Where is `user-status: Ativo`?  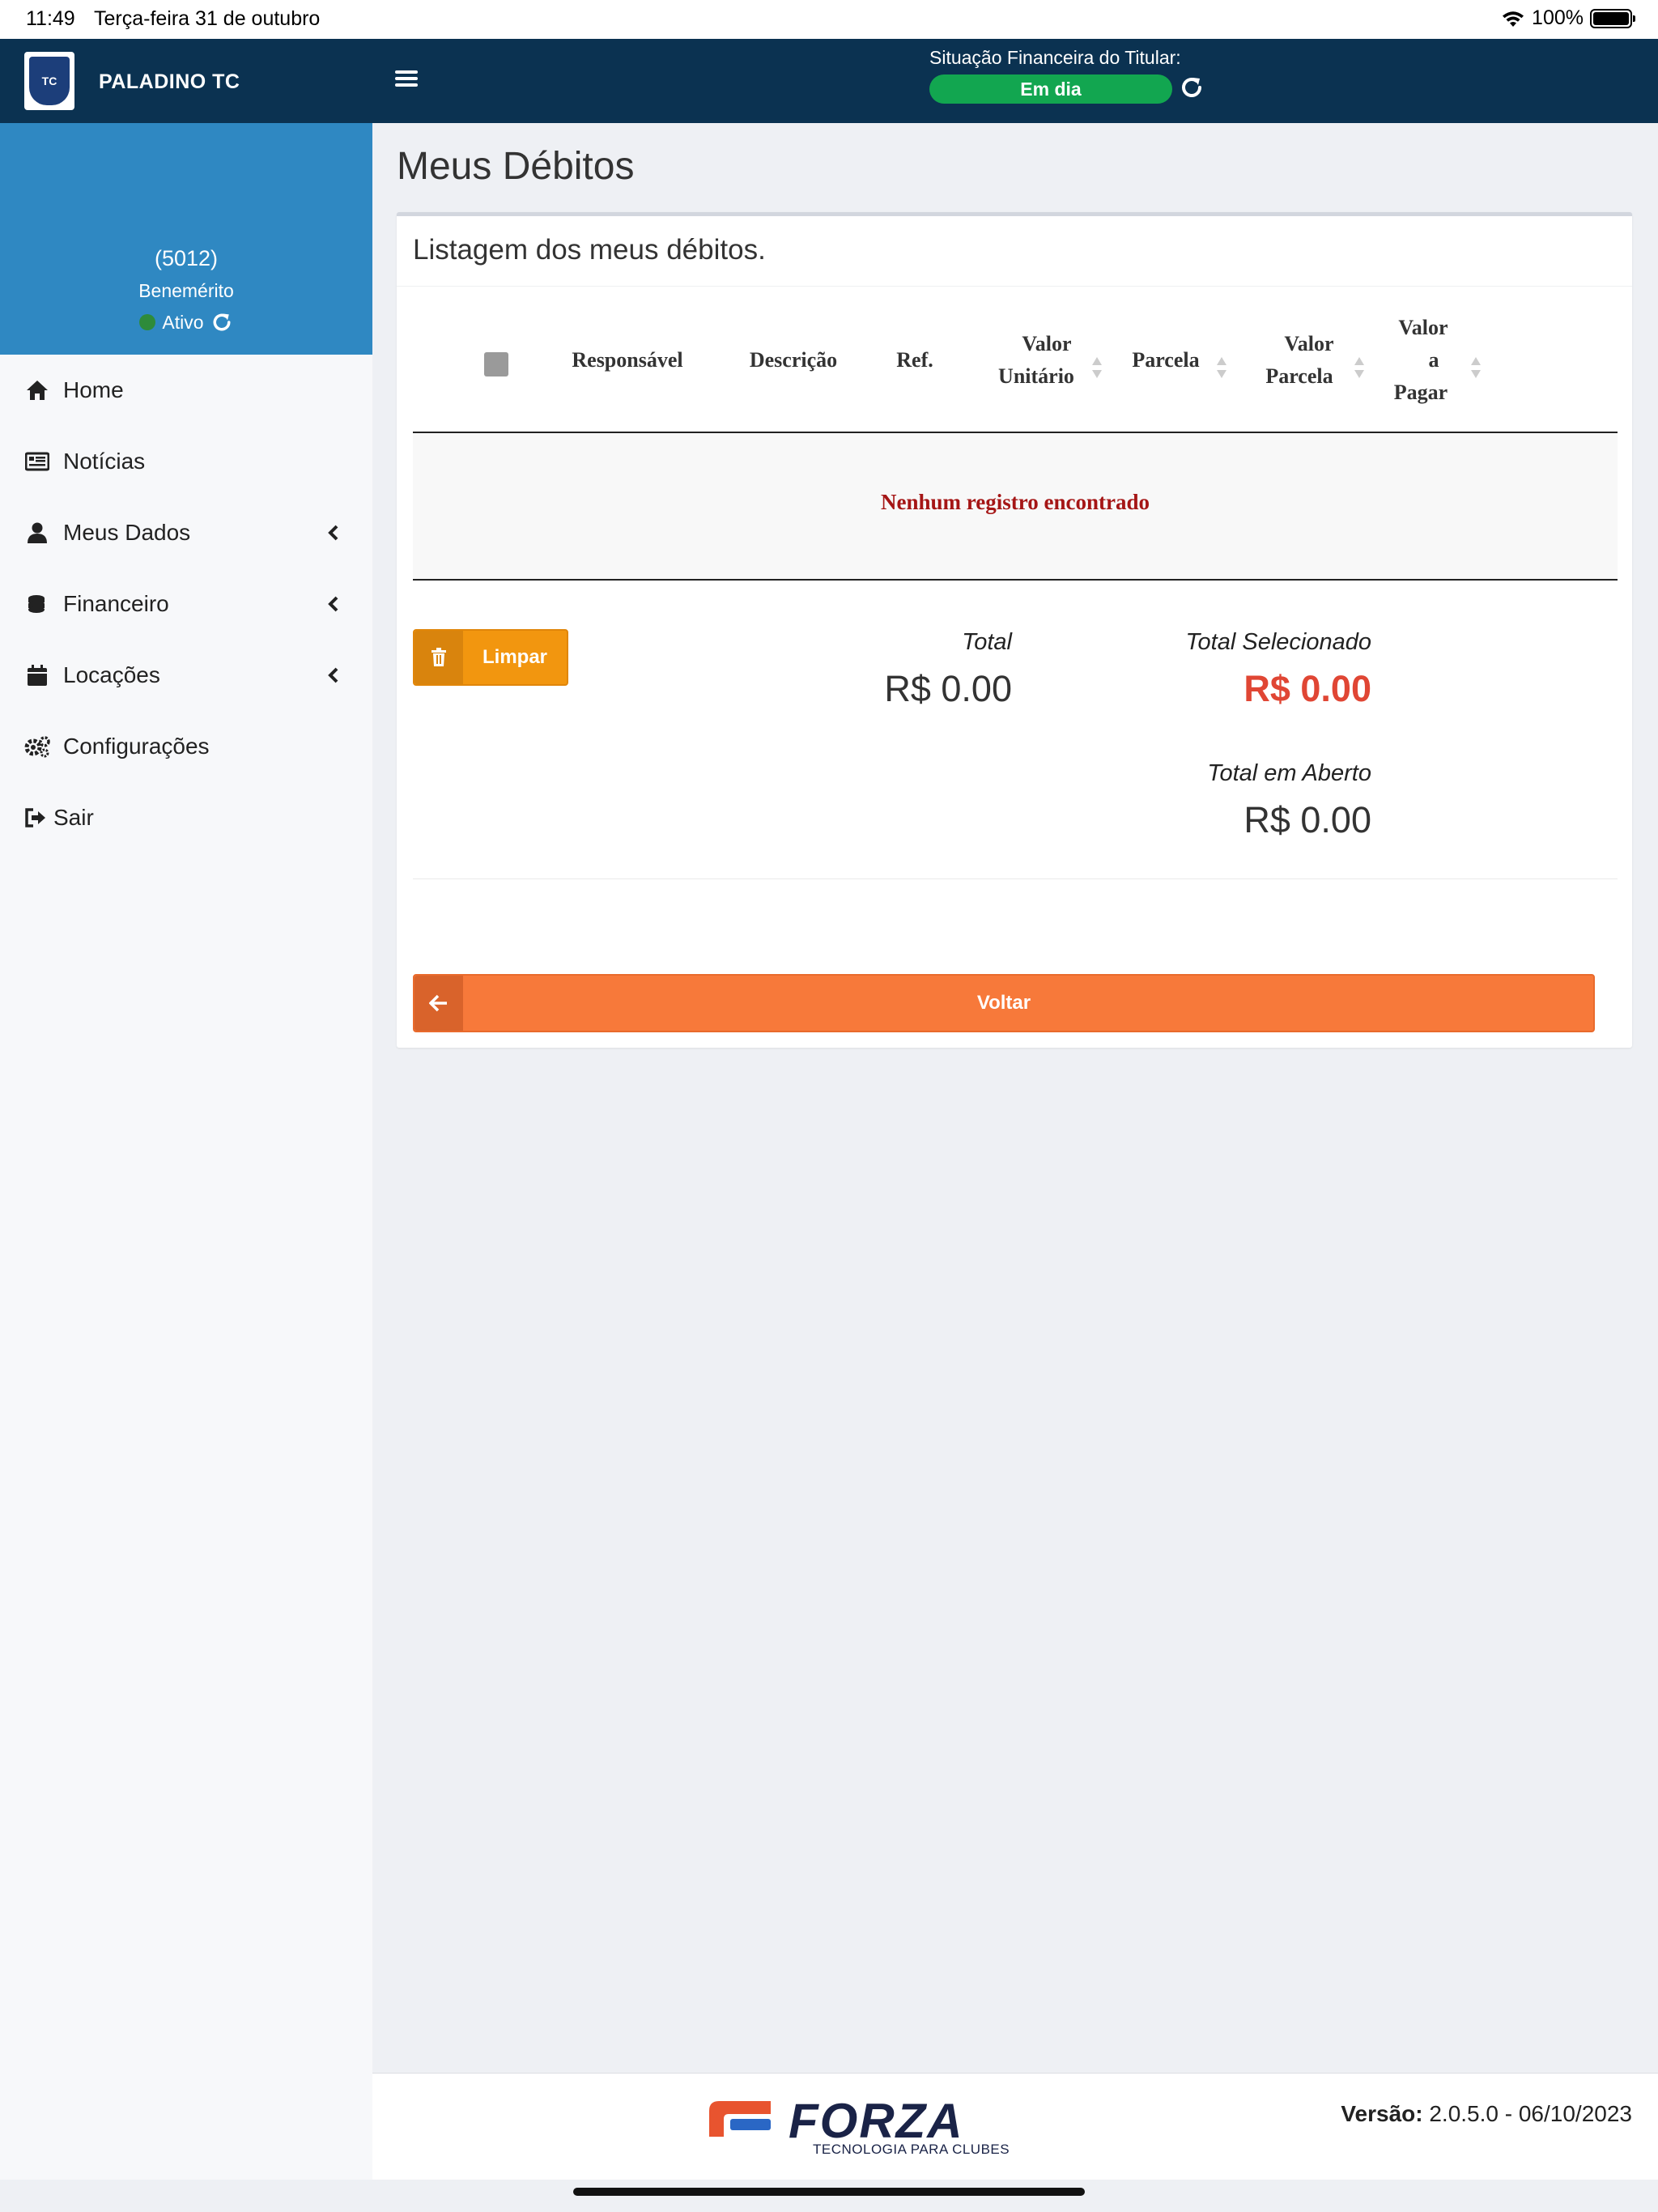
user-status: Ativo is located at coordinates (186, 322).